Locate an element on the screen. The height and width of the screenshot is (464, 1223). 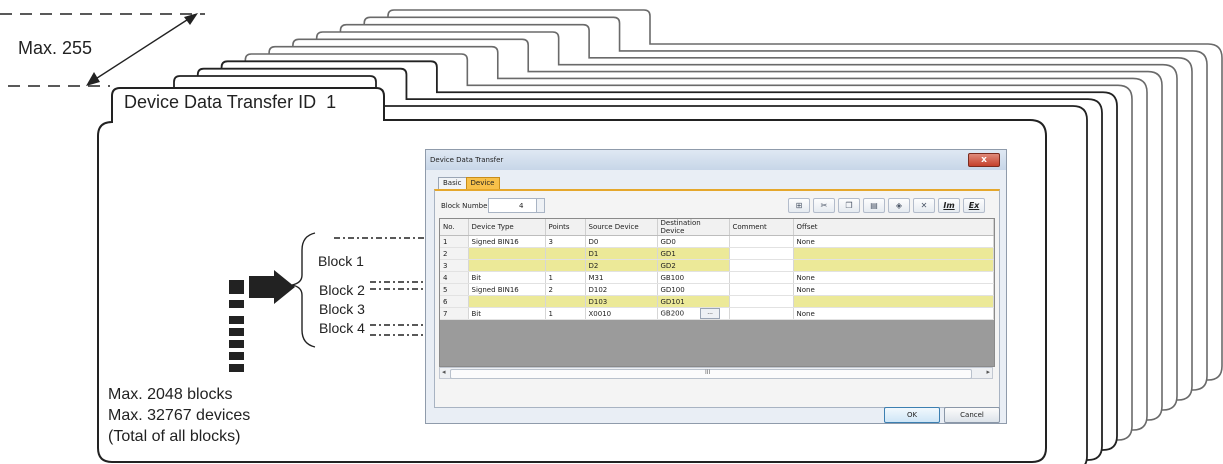
cell-source: D102 is located at coordinates (621, 289).